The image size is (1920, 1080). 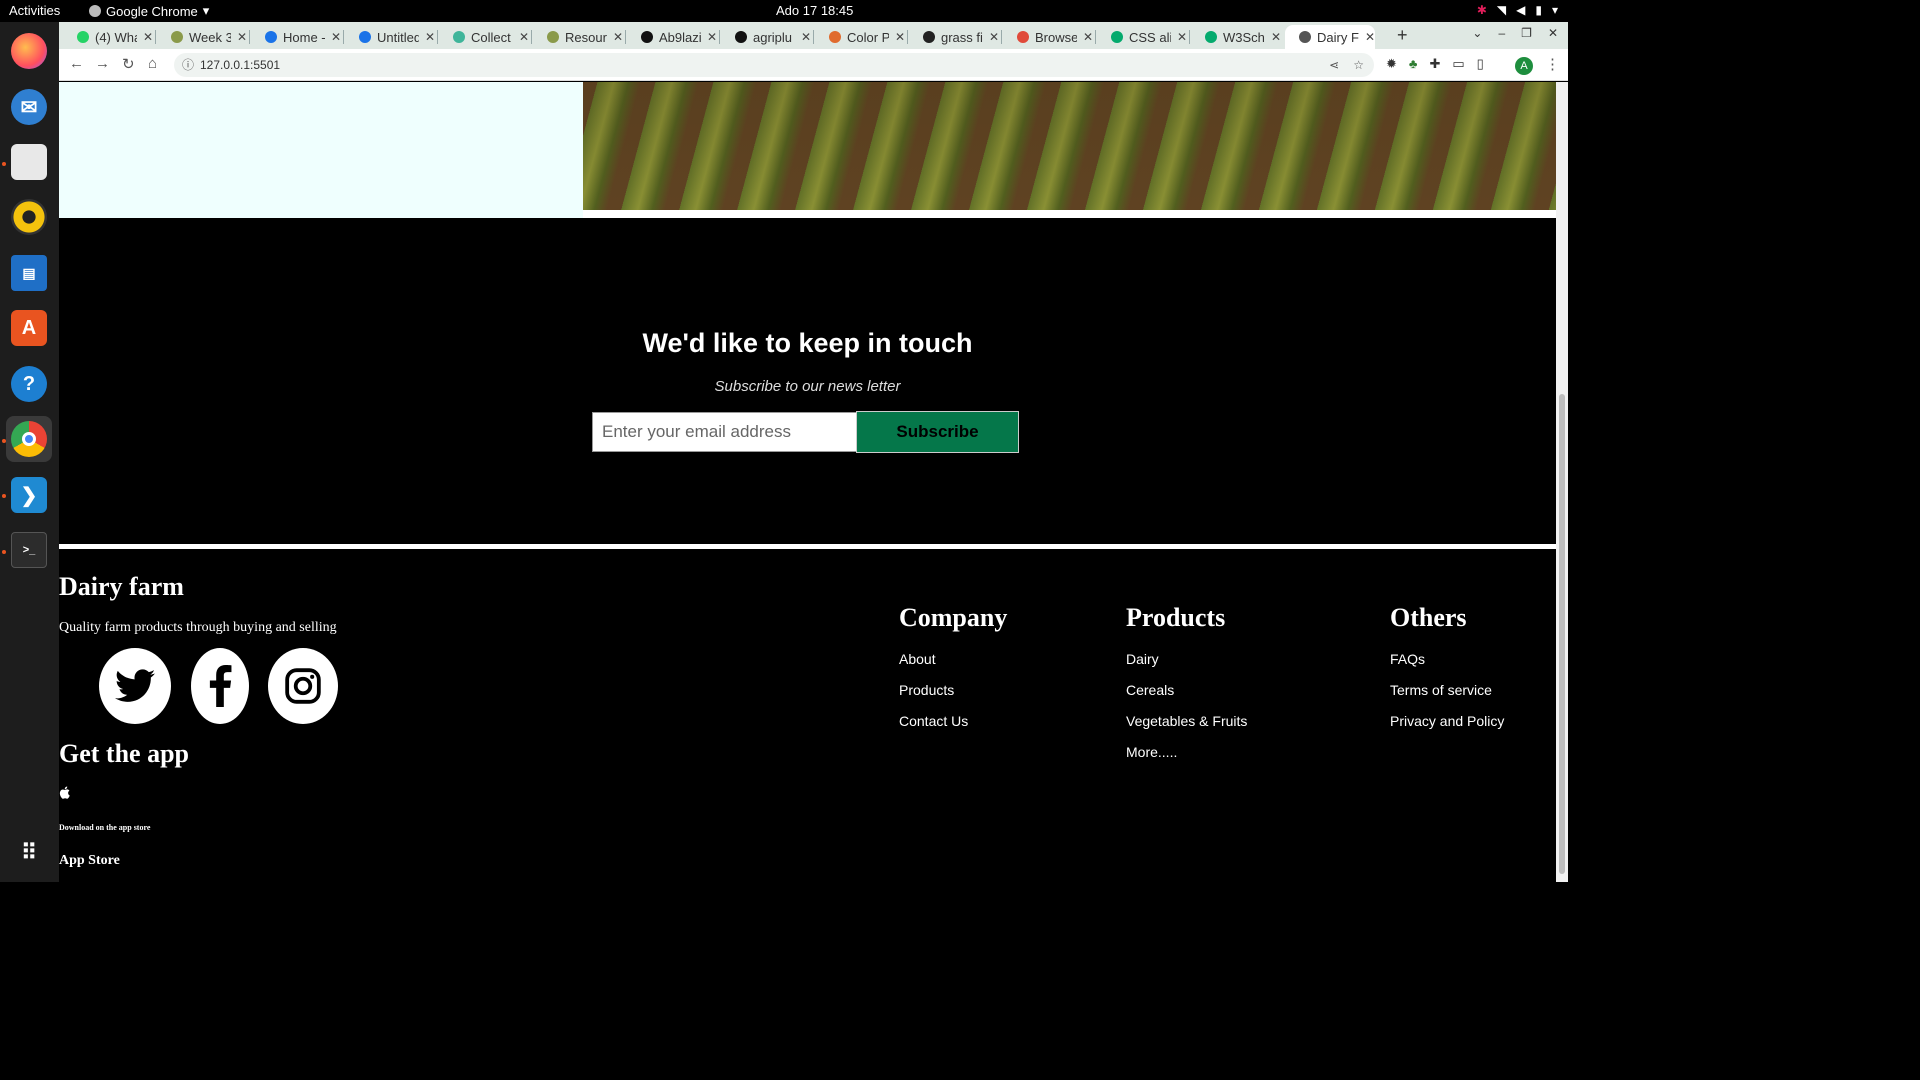 I want to click on dock-files, so click(x=29, y=162).